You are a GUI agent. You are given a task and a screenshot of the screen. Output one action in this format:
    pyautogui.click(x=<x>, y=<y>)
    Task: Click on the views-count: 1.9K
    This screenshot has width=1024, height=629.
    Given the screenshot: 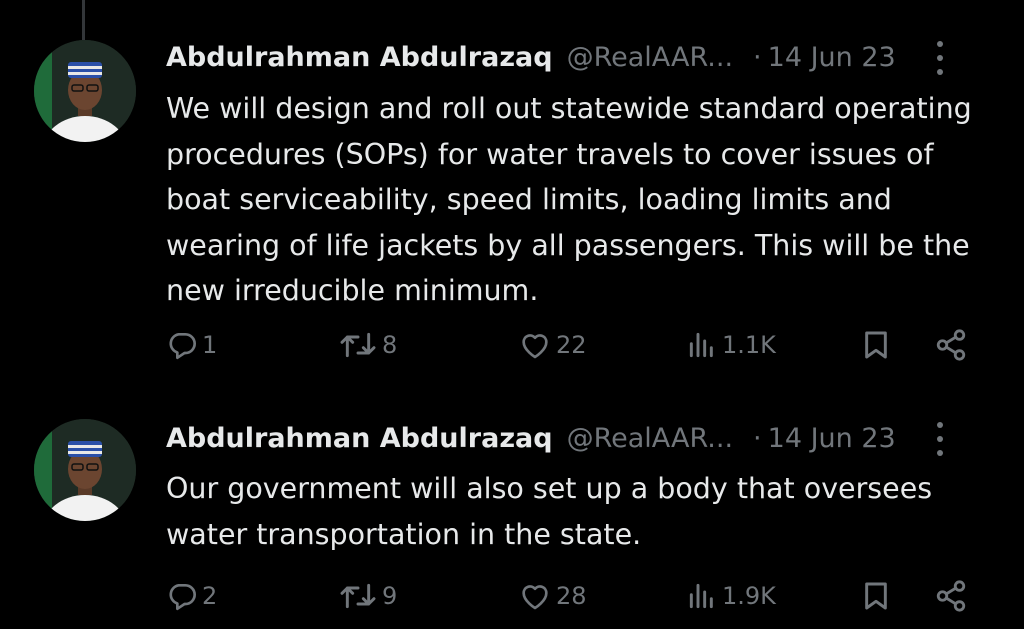 What is the action you would take?
    pyautogui.click(x=749, y=596)
    